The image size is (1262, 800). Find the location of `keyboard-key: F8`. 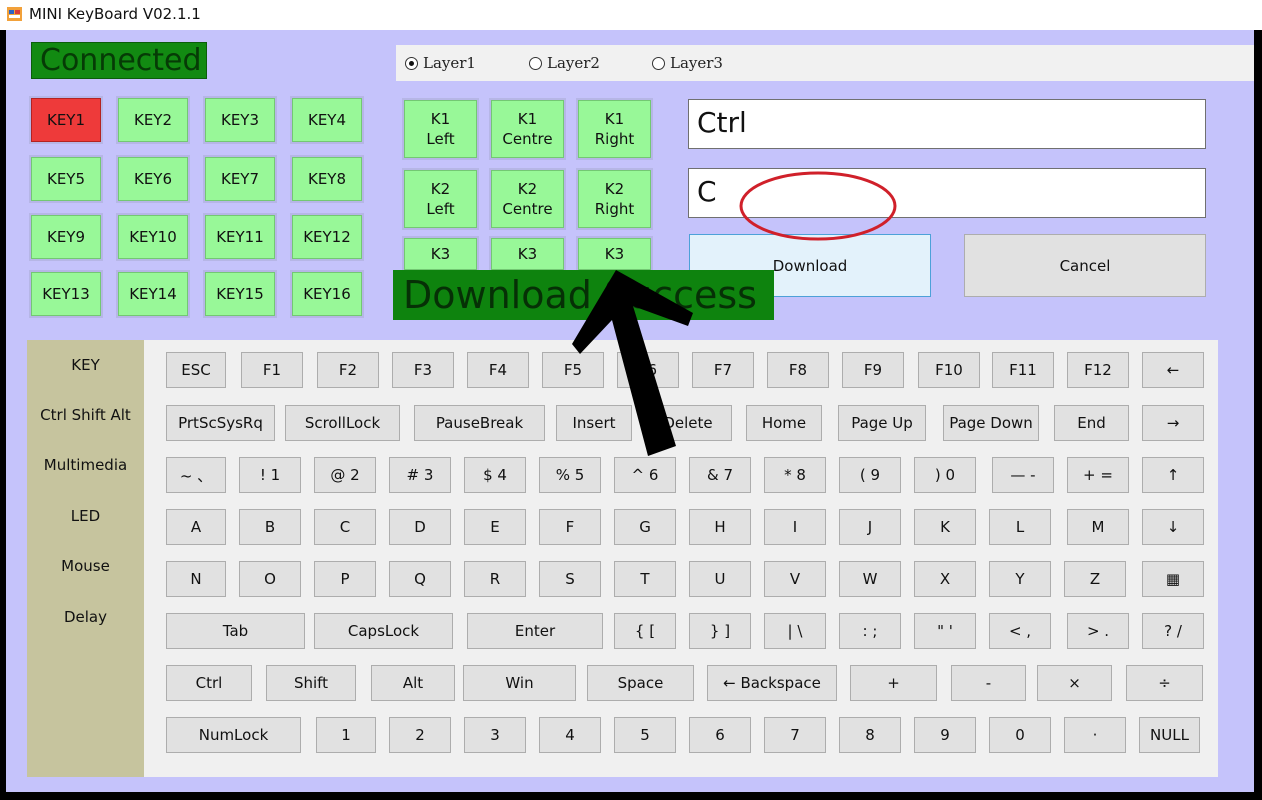

keyboard-key: F8 is located at coordinates (798, 370).